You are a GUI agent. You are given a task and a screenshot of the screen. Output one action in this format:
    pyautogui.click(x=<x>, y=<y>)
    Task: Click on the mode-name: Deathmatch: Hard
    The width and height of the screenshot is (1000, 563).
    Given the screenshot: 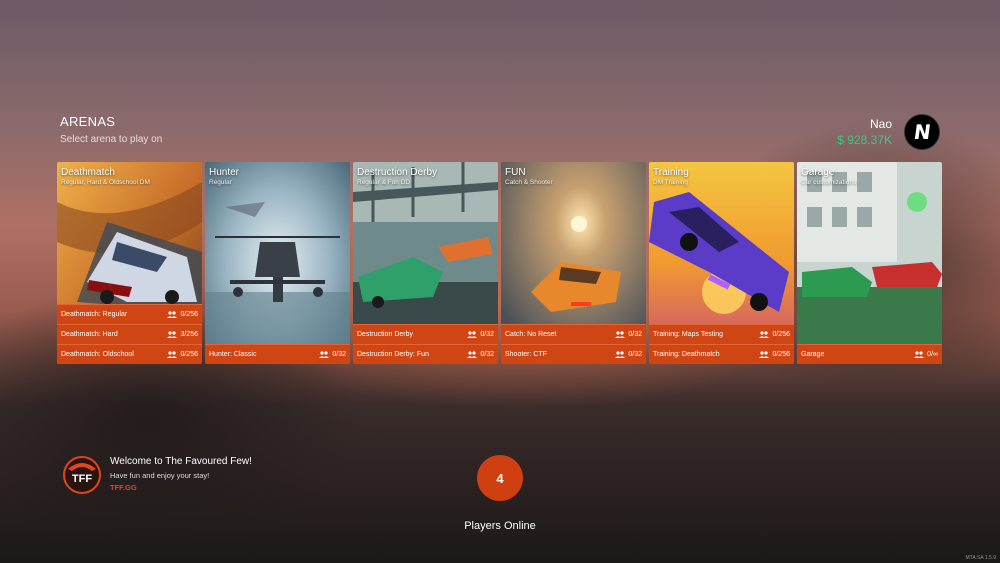 What is the action you would take?
    pyautogui.click(x=89, y=334)
    